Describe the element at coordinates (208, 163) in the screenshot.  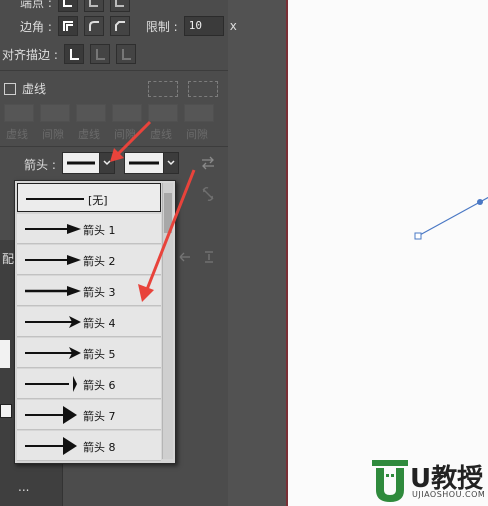
I see `swap-arrows-icon` at that location.